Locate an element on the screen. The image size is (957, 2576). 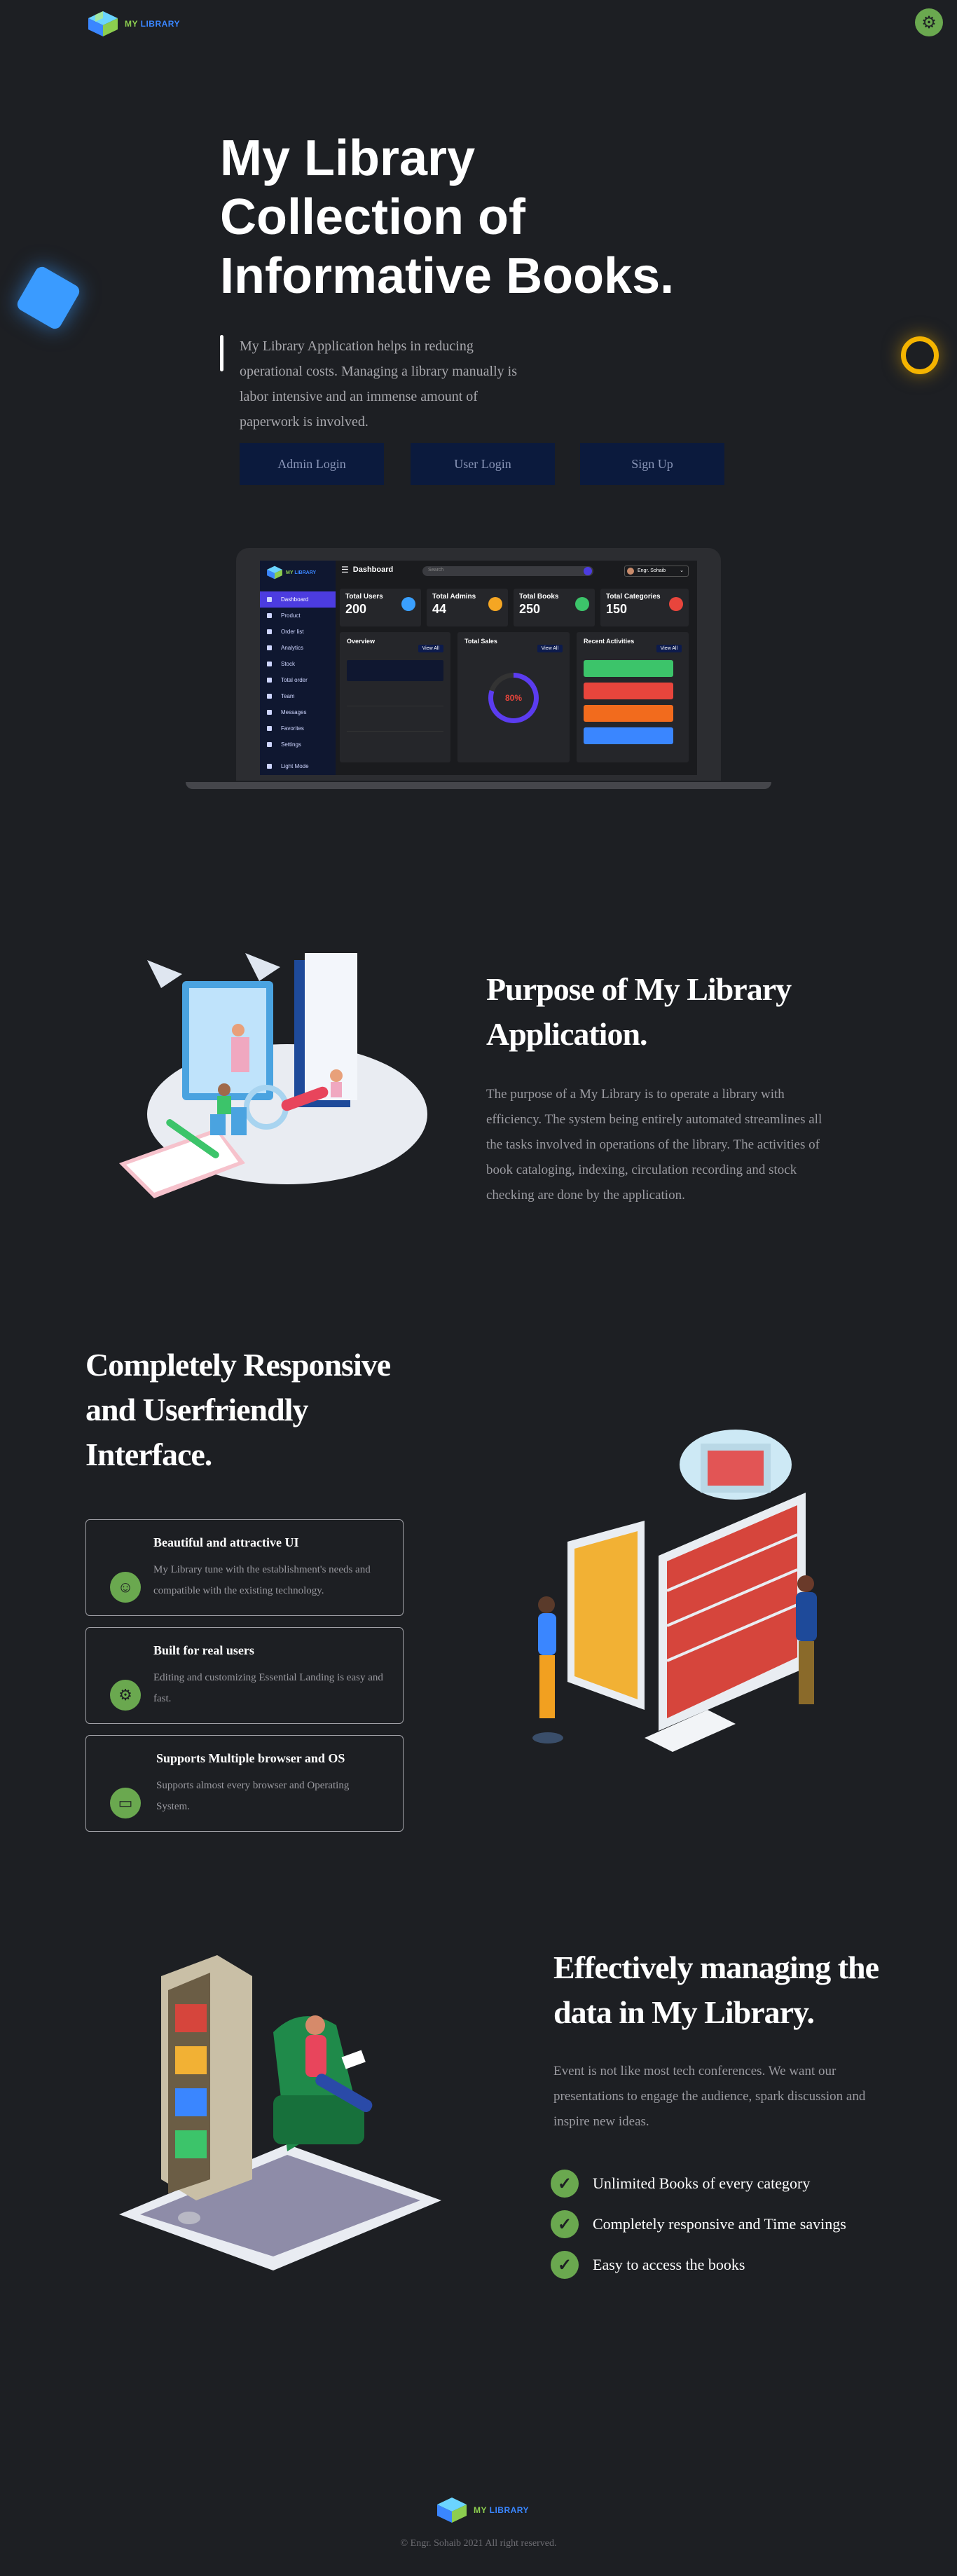
total-sales-panel: Total Sales View All 80% is located at coordinates (513, 697).